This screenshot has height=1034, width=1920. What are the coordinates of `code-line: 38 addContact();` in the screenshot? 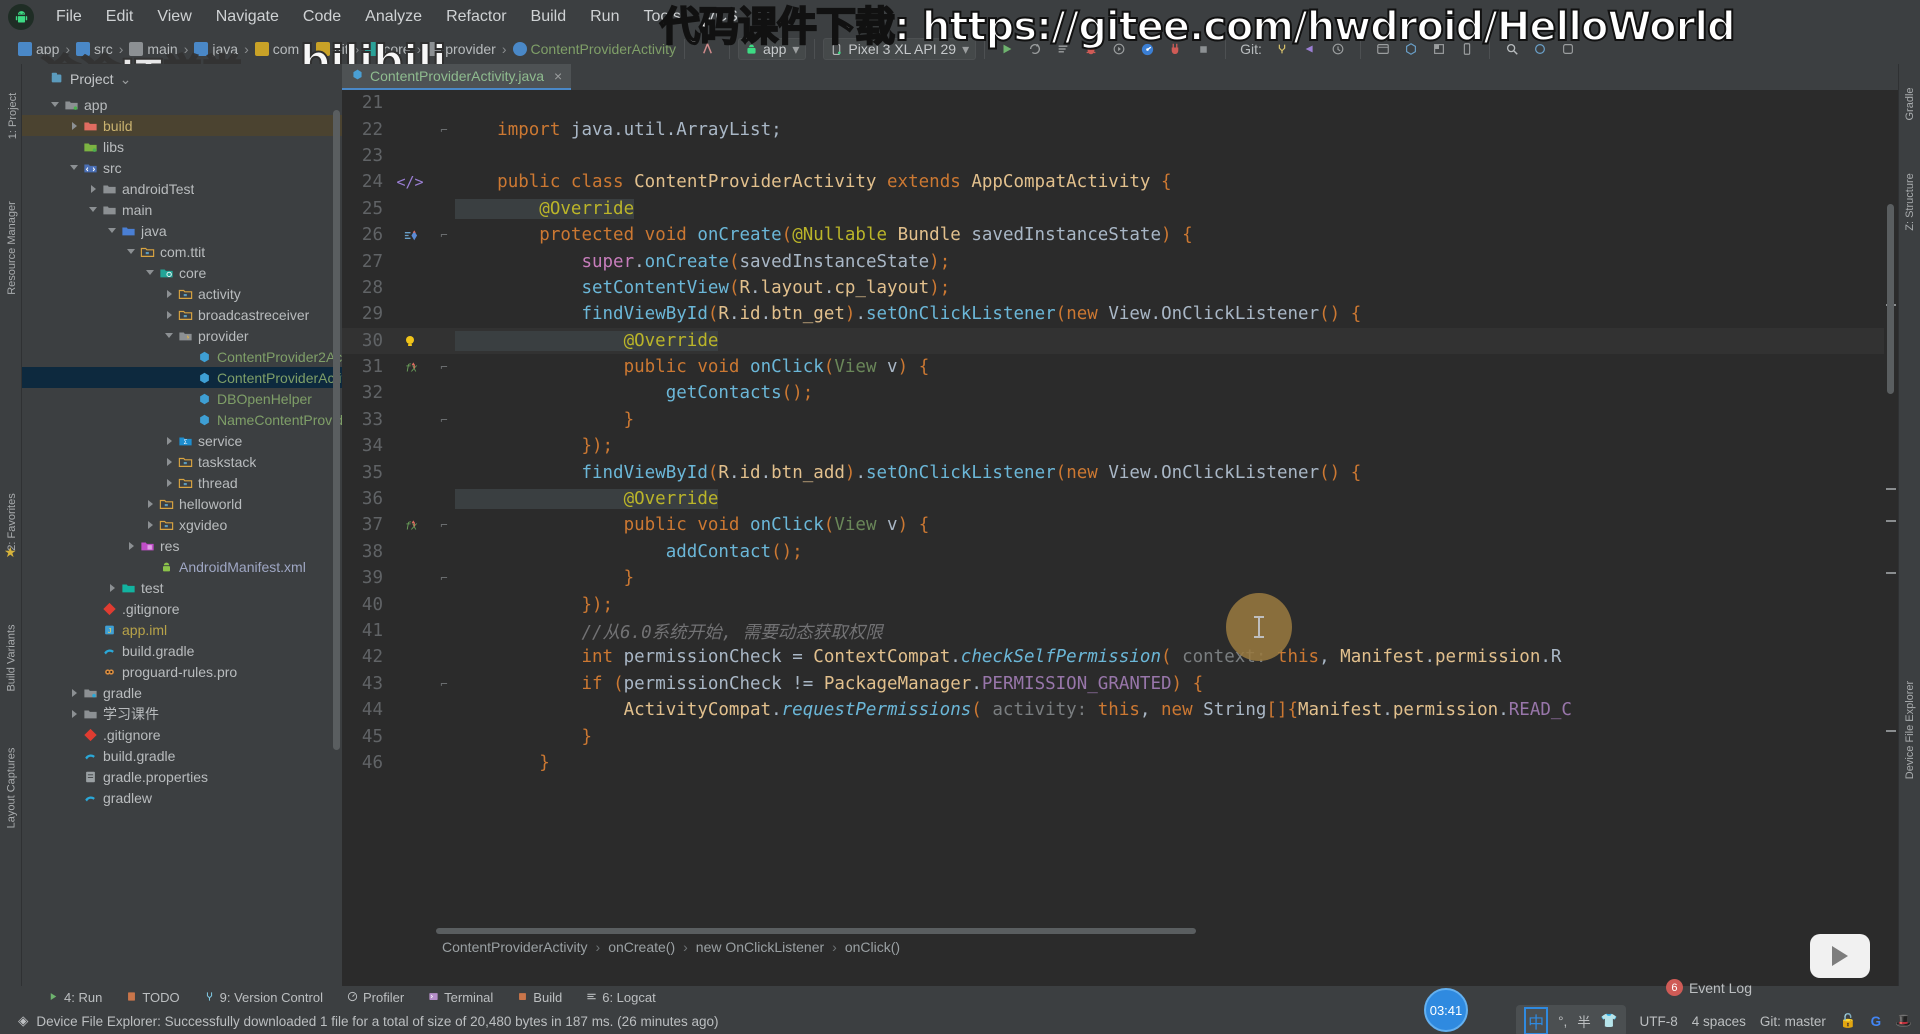 It's located at (1120, 552).